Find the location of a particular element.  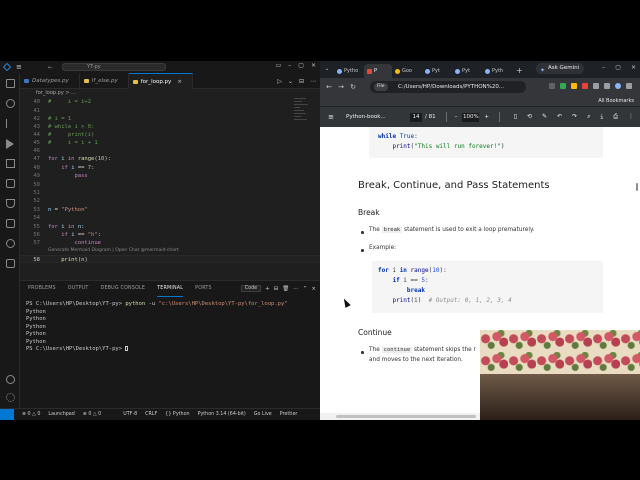

extension-yellow-icon is located at coordinates (574, 86).